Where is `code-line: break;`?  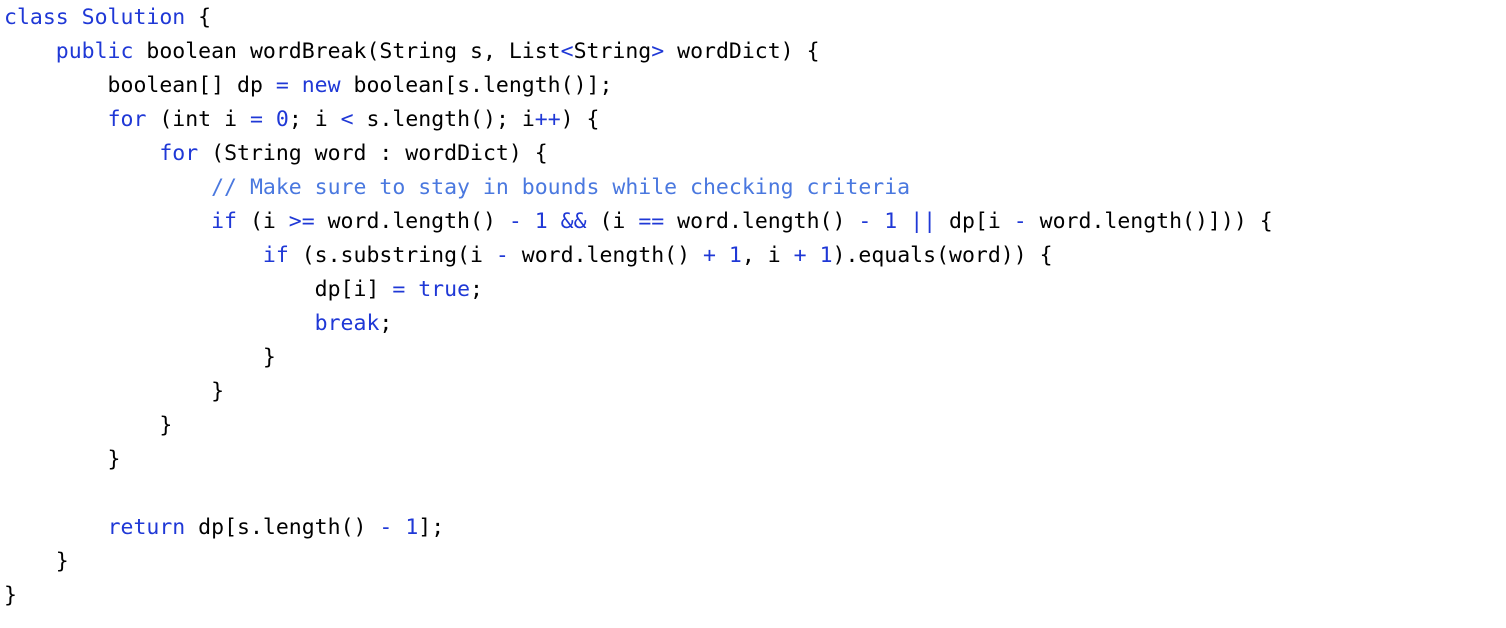 code-line: break; is located at coordinates (755, 324).